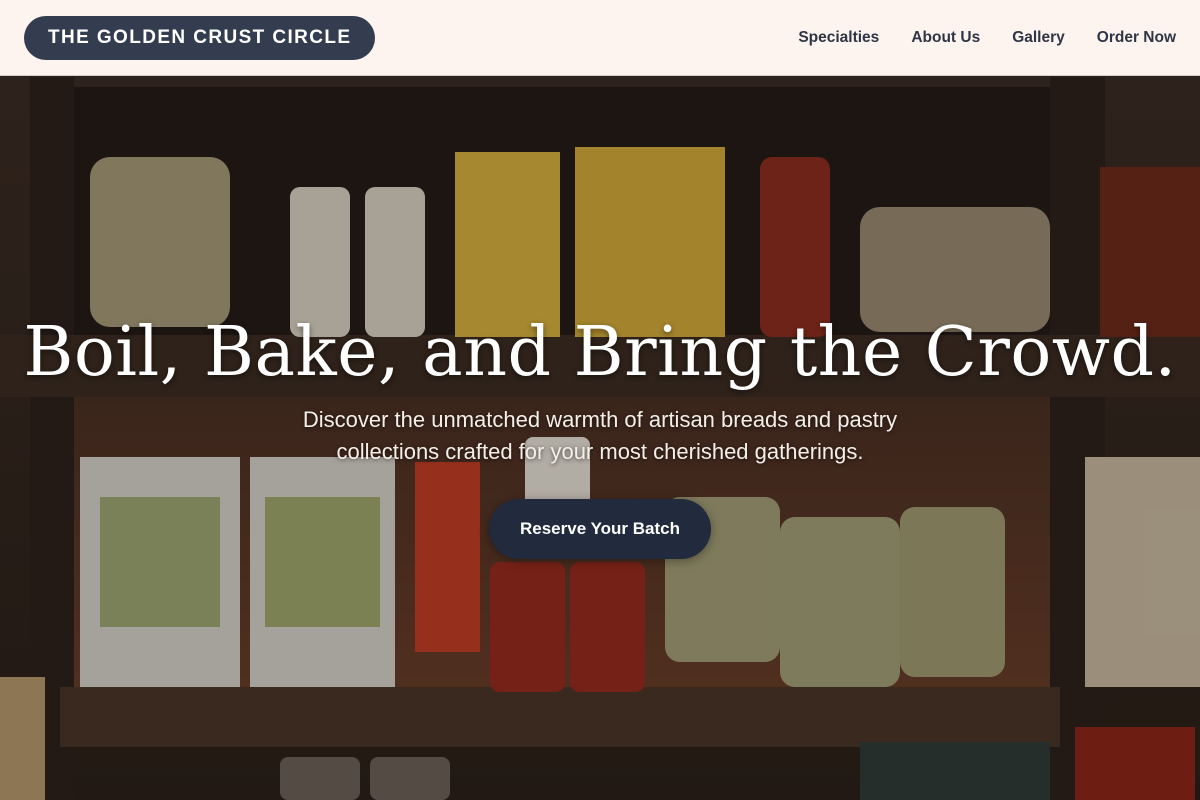  I want to click on brand-logo-pill: THE GOLDEN CRUST CIRCLE, so click(200, 37).